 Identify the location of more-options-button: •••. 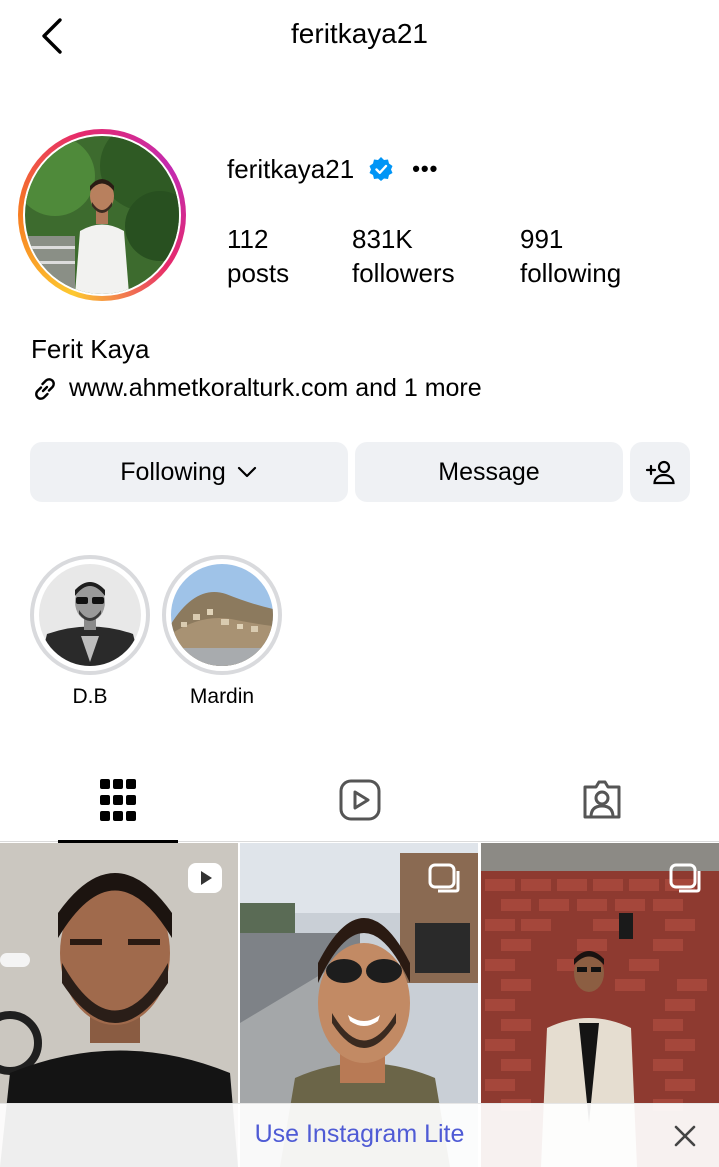
(425, 169).